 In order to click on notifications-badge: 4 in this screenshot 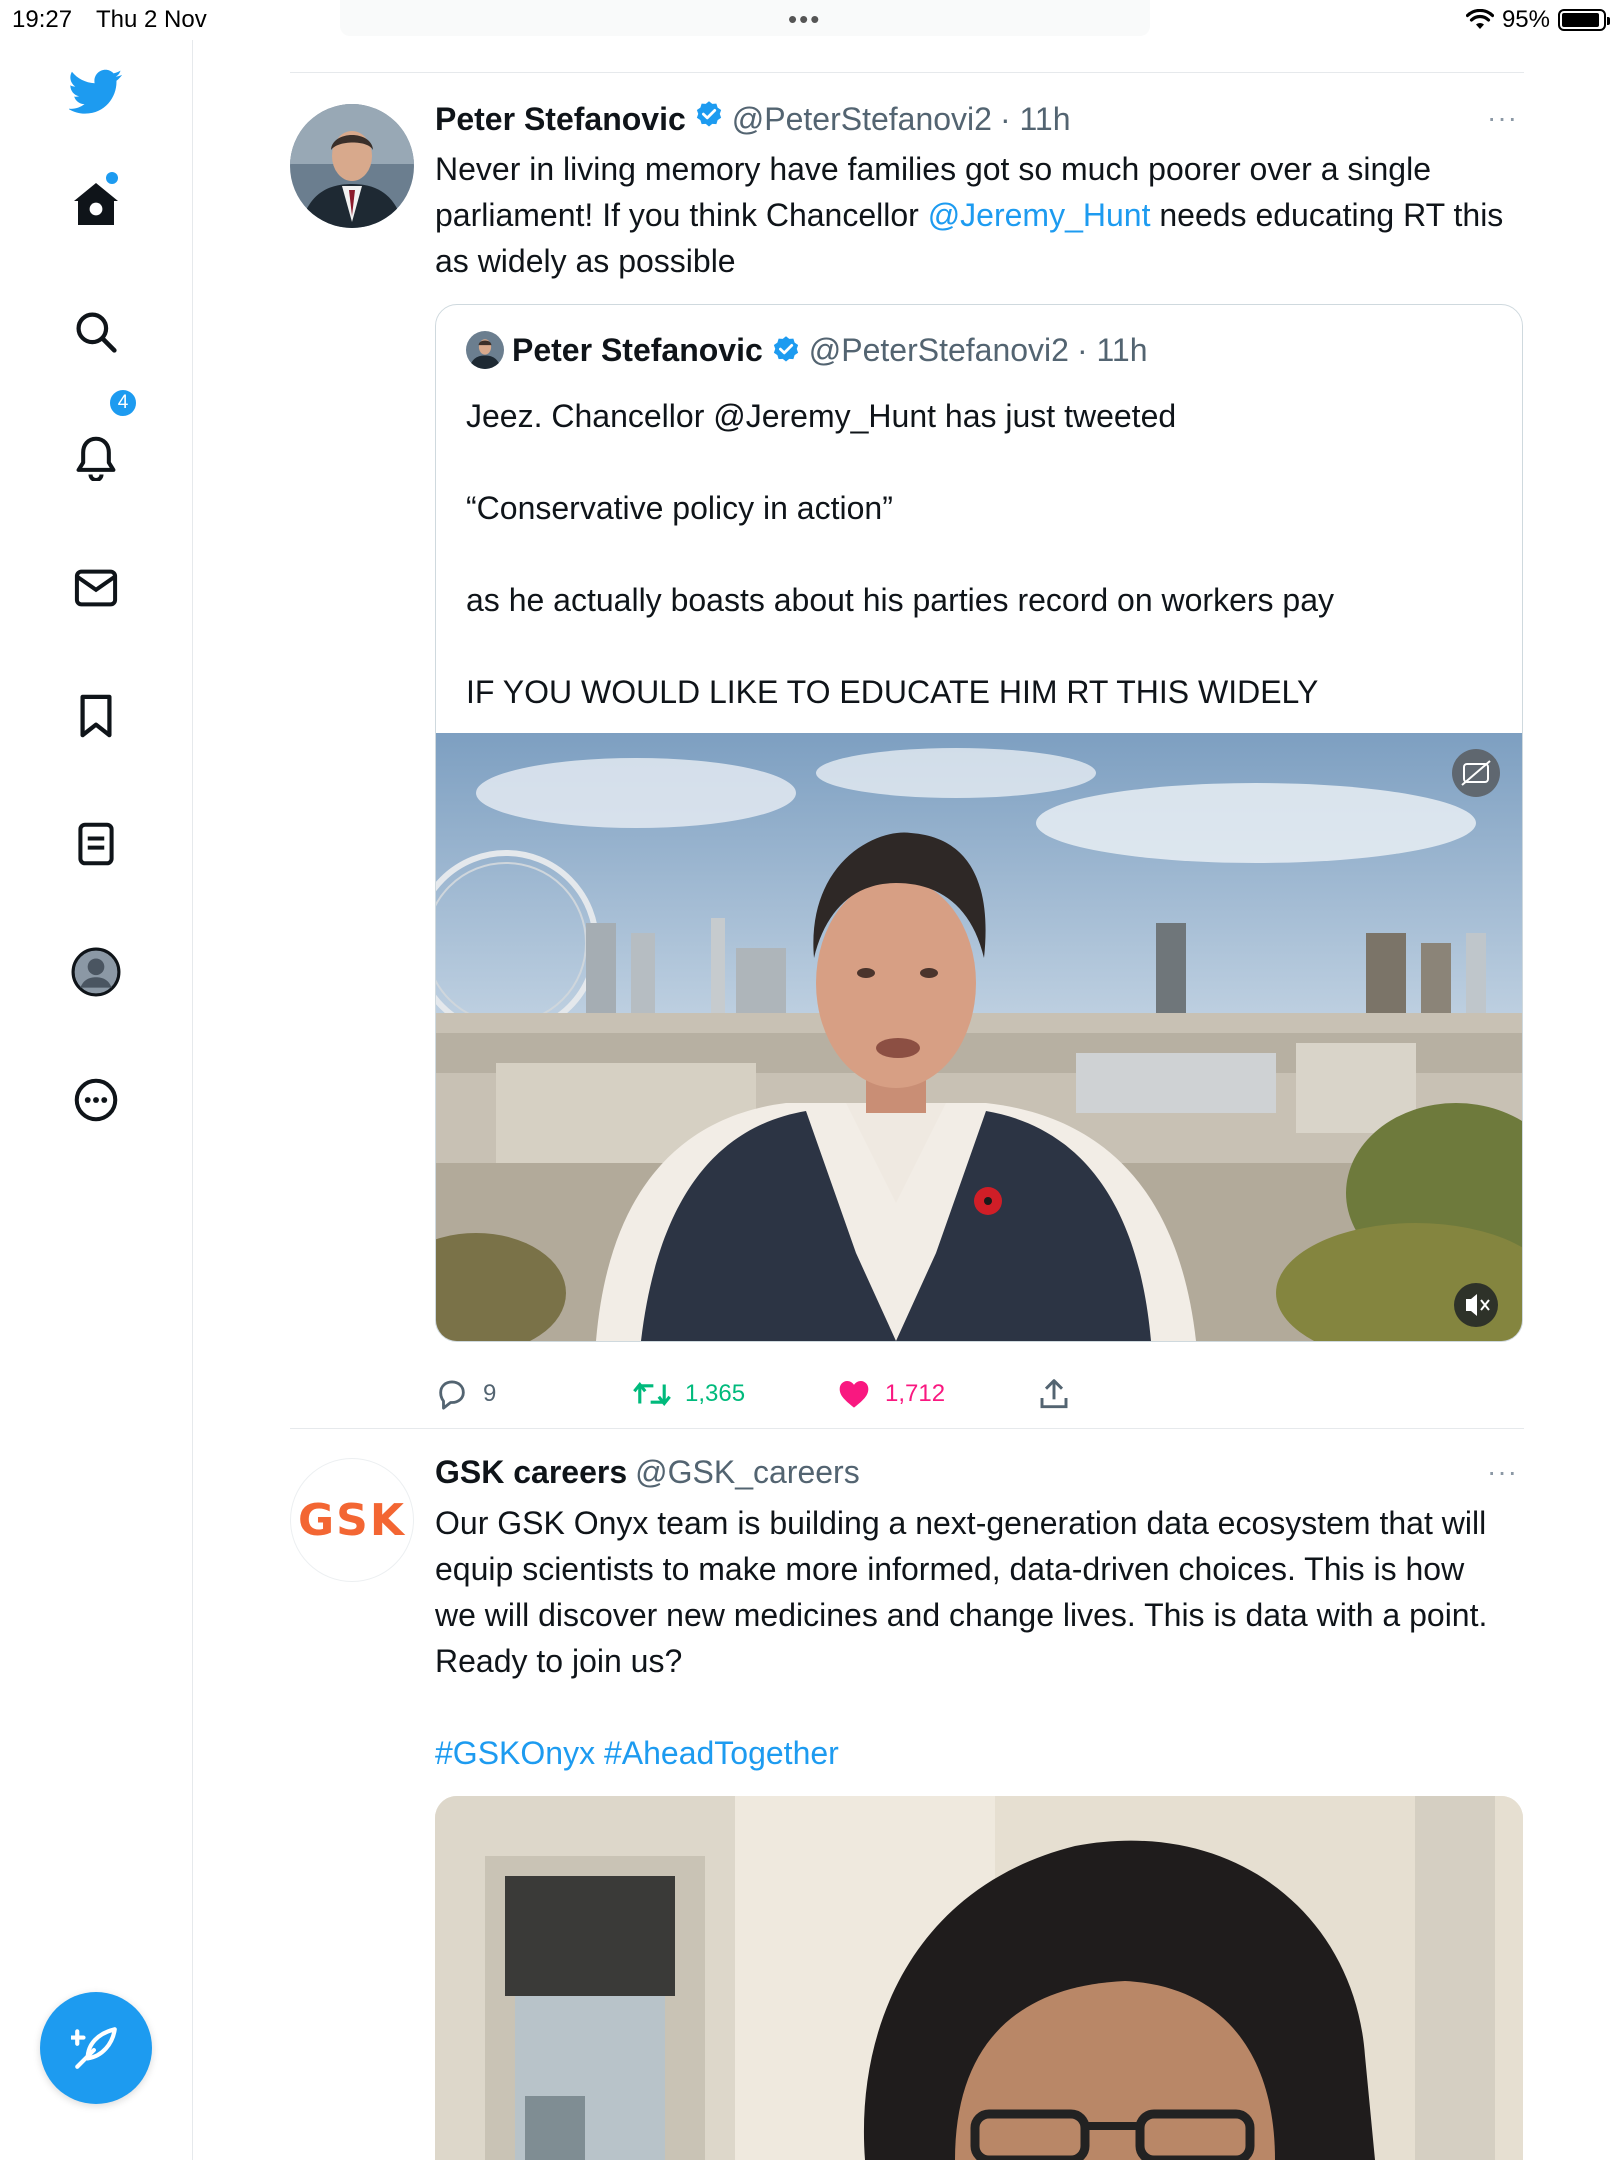, I will do `click(123, 403)`.